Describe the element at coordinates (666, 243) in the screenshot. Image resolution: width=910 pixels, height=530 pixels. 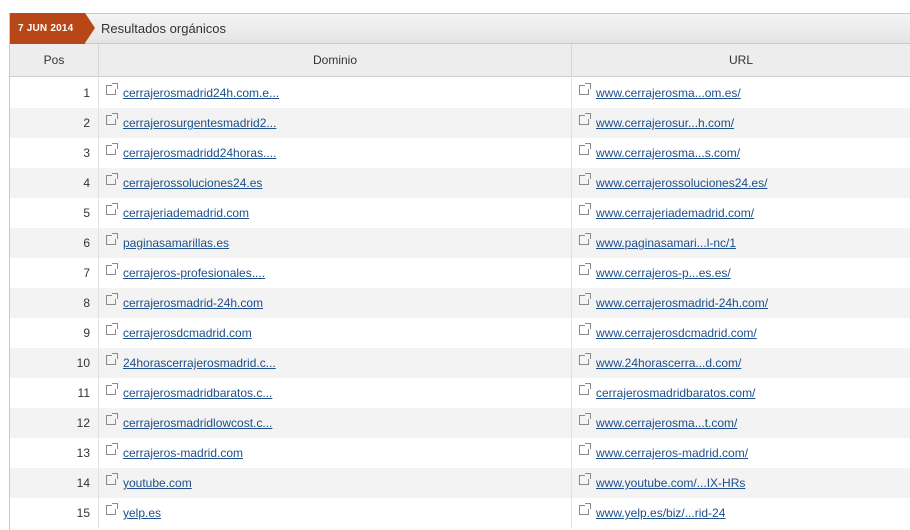
I see `url-link: www.paginasamari...l-nc/1` at that location.